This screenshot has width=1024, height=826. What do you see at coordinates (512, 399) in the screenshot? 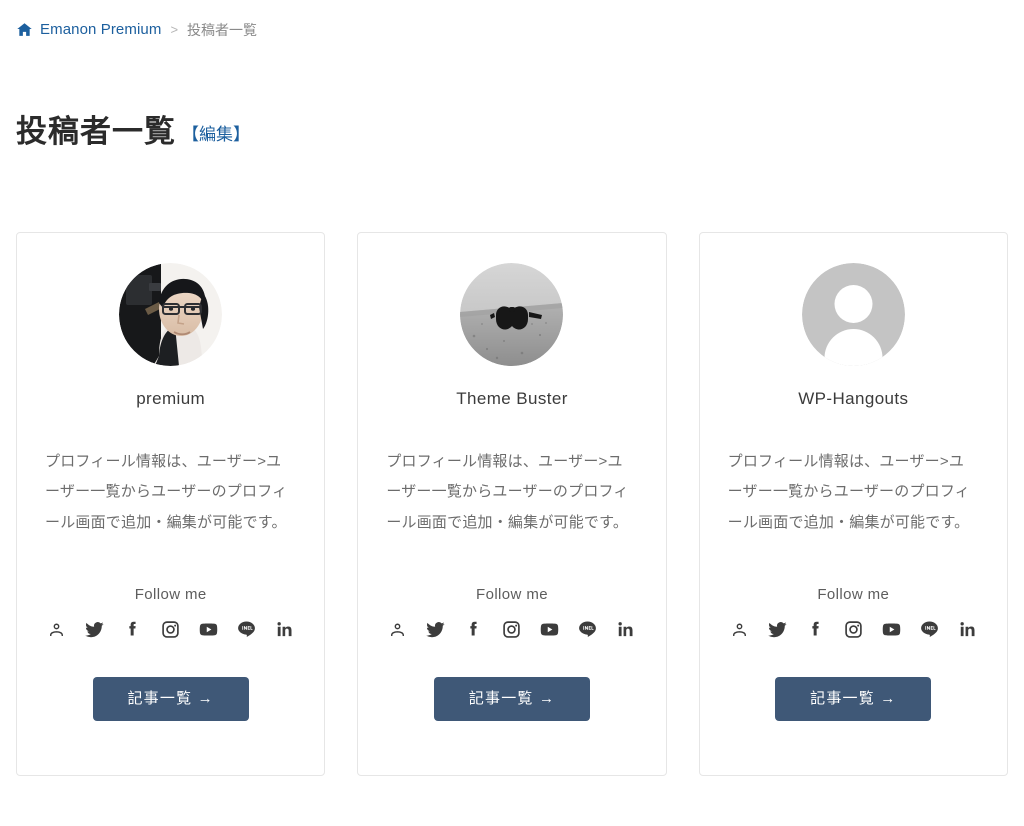
I see `author-name: Theme Buster` at bounding box center [512, 399].